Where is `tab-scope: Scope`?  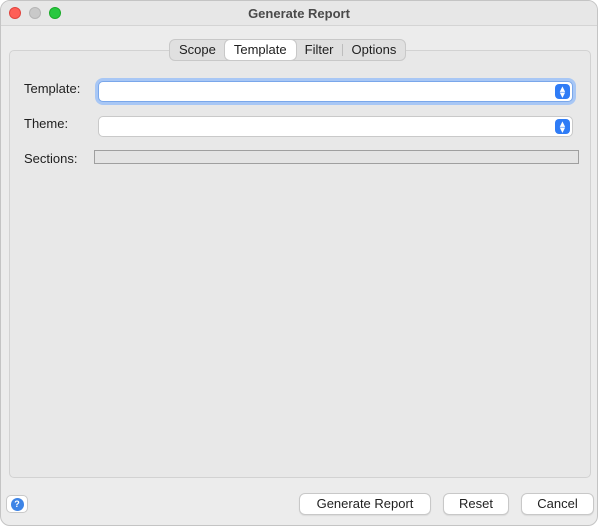
tab-scope: Scope is located at coordinates (197, 50).